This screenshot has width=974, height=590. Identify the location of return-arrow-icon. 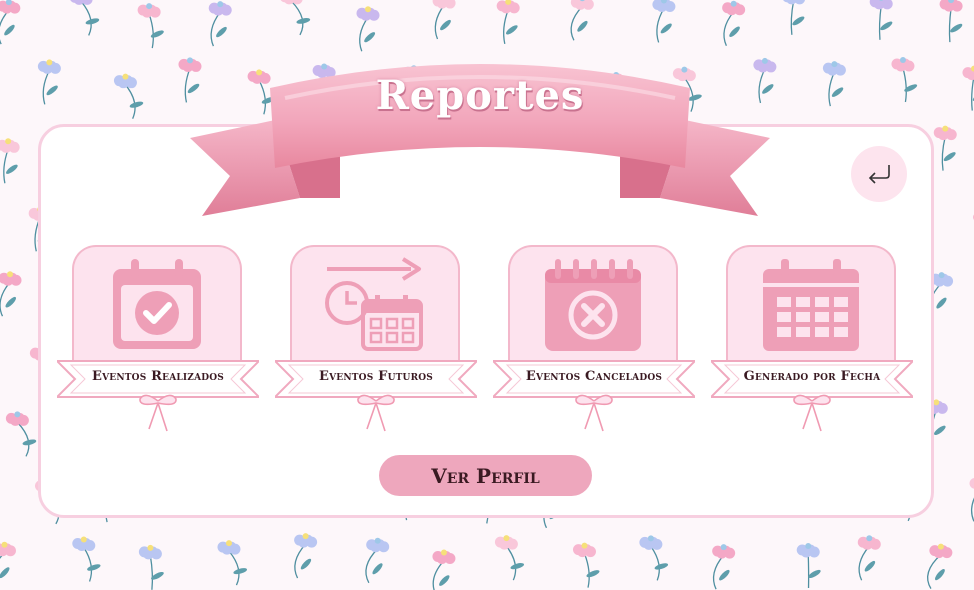
(879, 174).